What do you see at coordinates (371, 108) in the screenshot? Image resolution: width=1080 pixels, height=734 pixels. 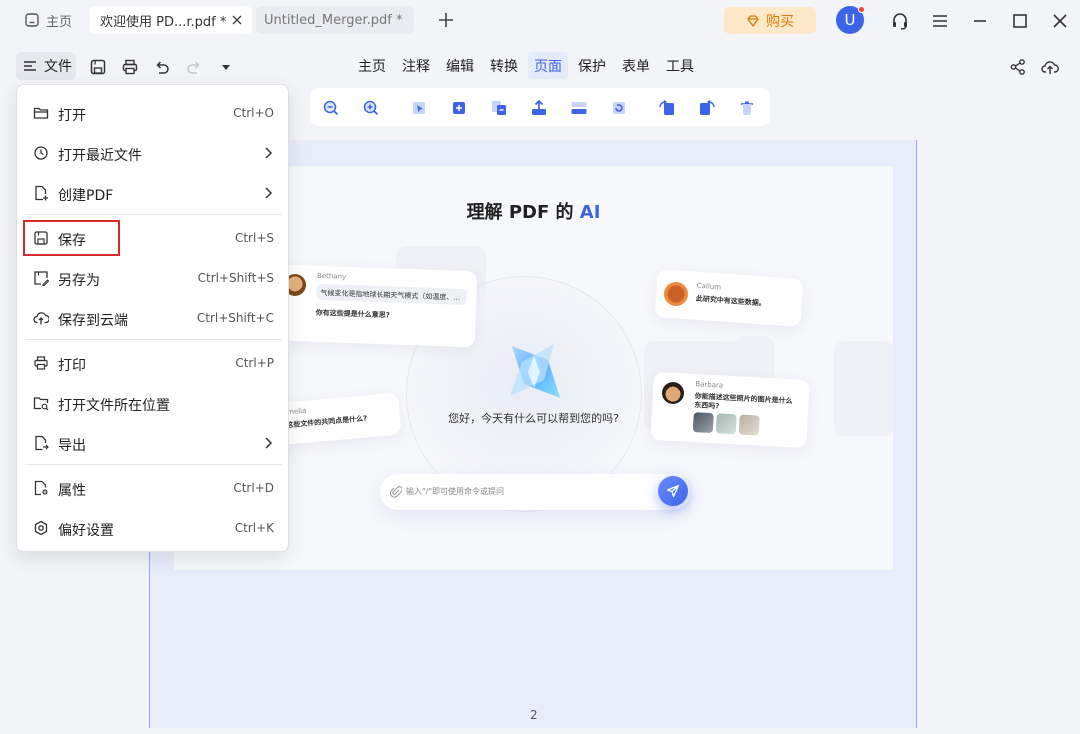 I see `zoom-in-icon` at bounding box center [371, 108].